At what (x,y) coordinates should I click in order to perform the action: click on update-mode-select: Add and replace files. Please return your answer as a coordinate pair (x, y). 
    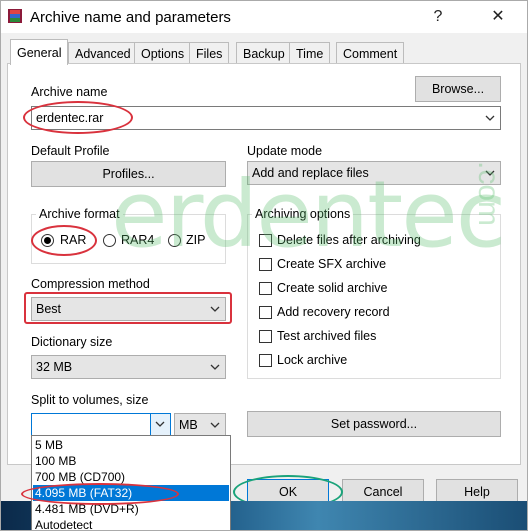
    Looking at the image, I should click on (374, 173).